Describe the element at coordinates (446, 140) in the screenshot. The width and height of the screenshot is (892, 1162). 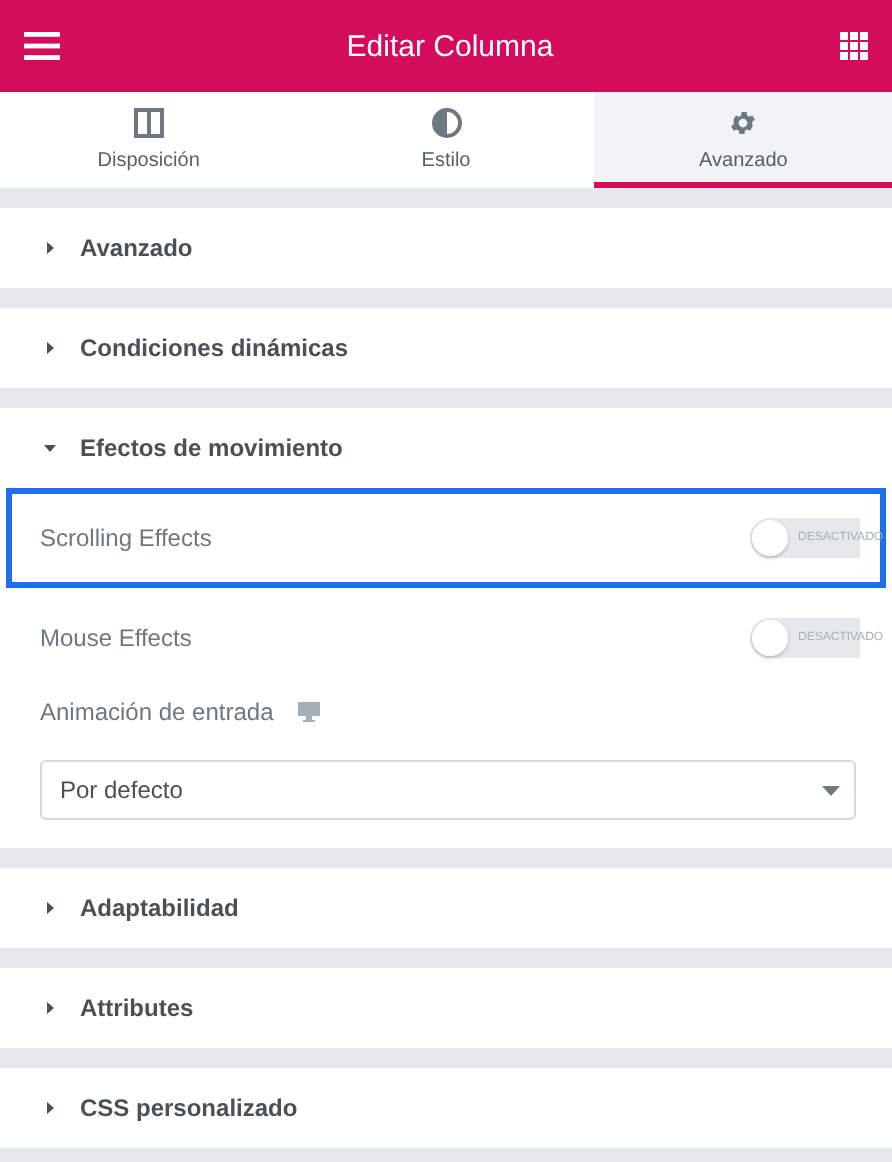
I see `tab: Estilo` at that location.